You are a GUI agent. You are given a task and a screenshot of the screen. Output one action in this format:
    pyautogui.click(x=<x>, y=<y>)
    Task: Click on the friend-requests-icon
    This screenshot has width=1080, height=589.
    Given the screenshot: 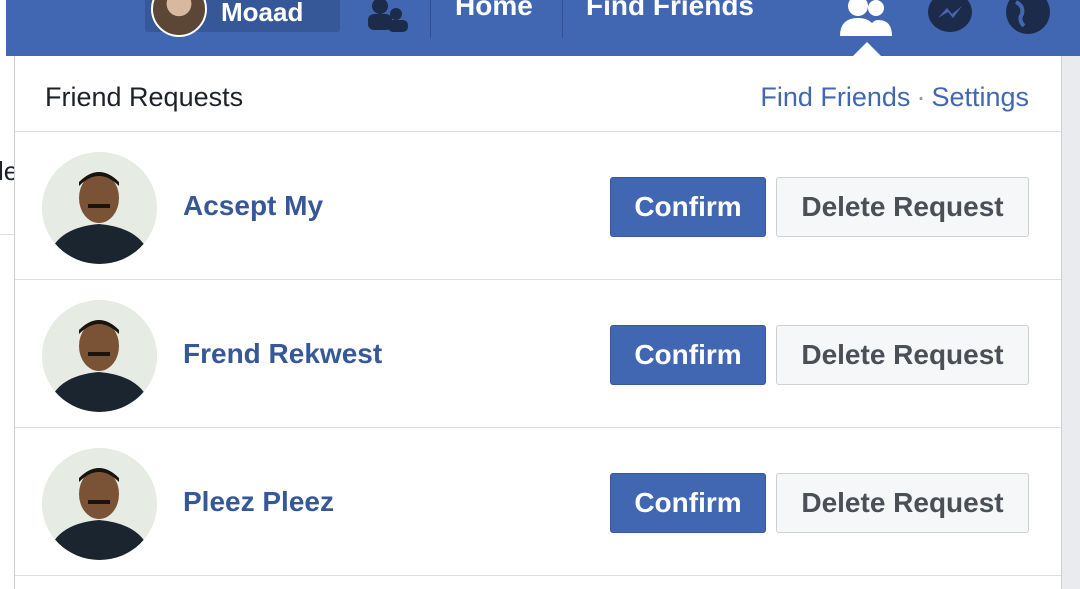 What is the action you would take?
    pyautogui.click(x=864, y=19)
    